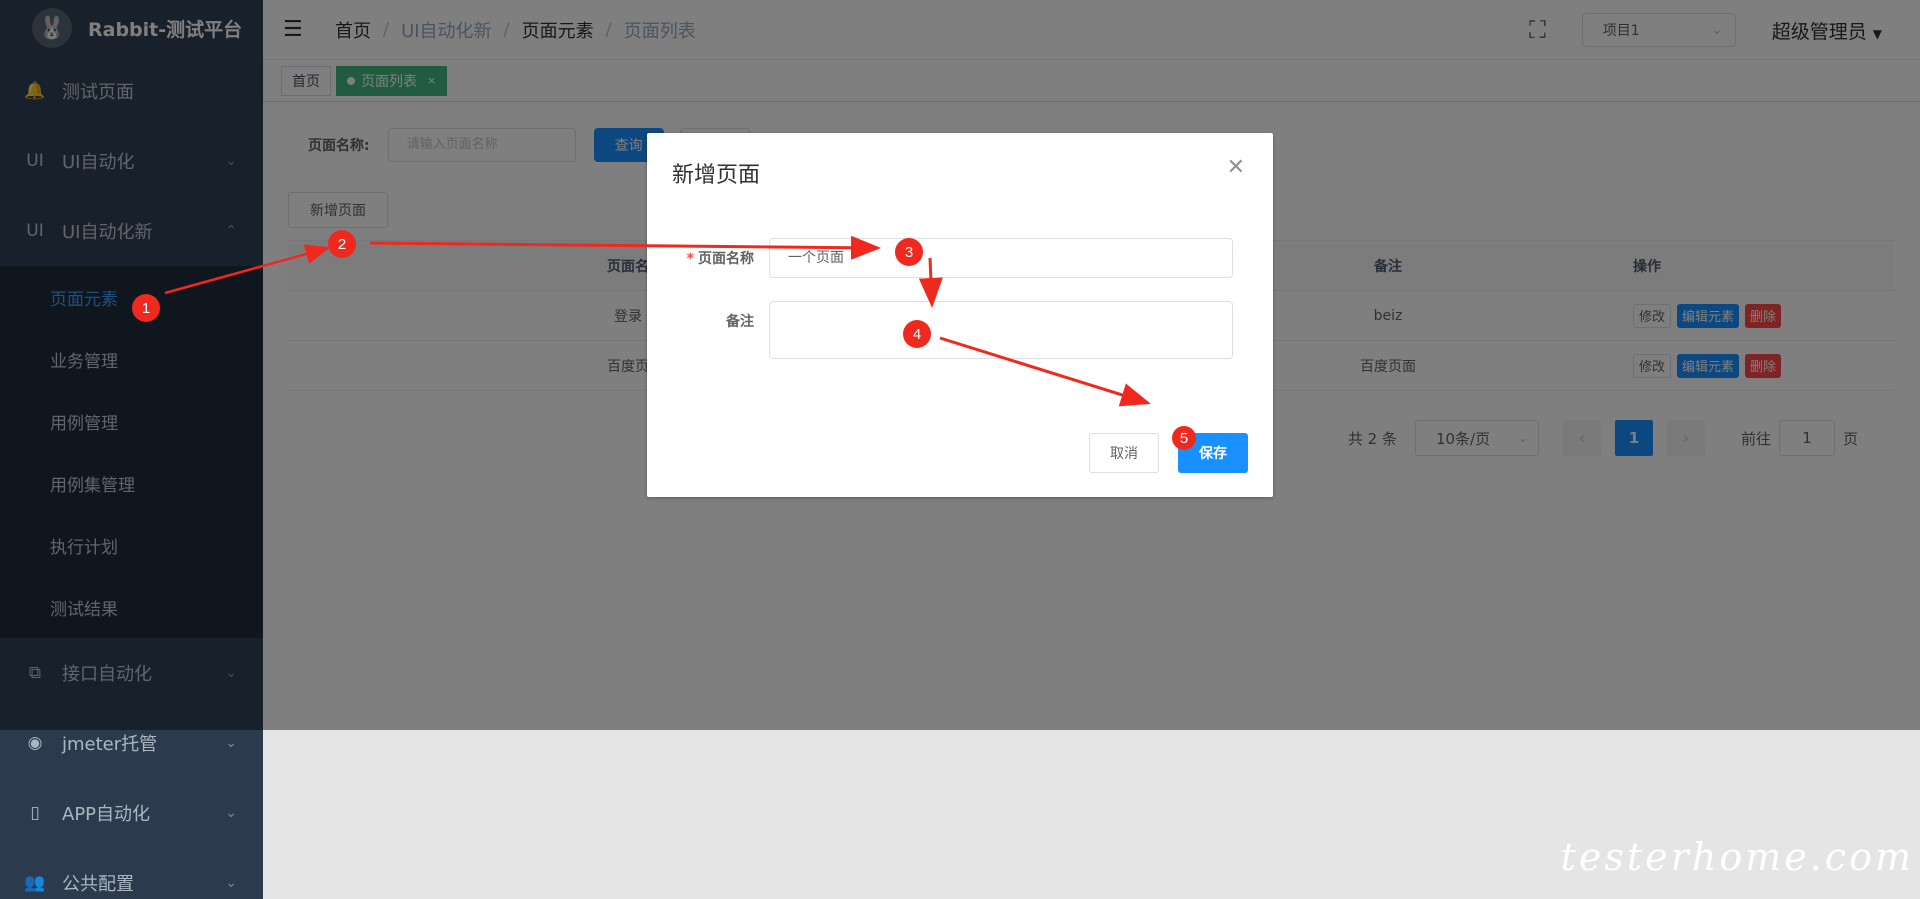 The image size is (1920, 899). I want to click on form-row-note: 备注, so click(940, 330).